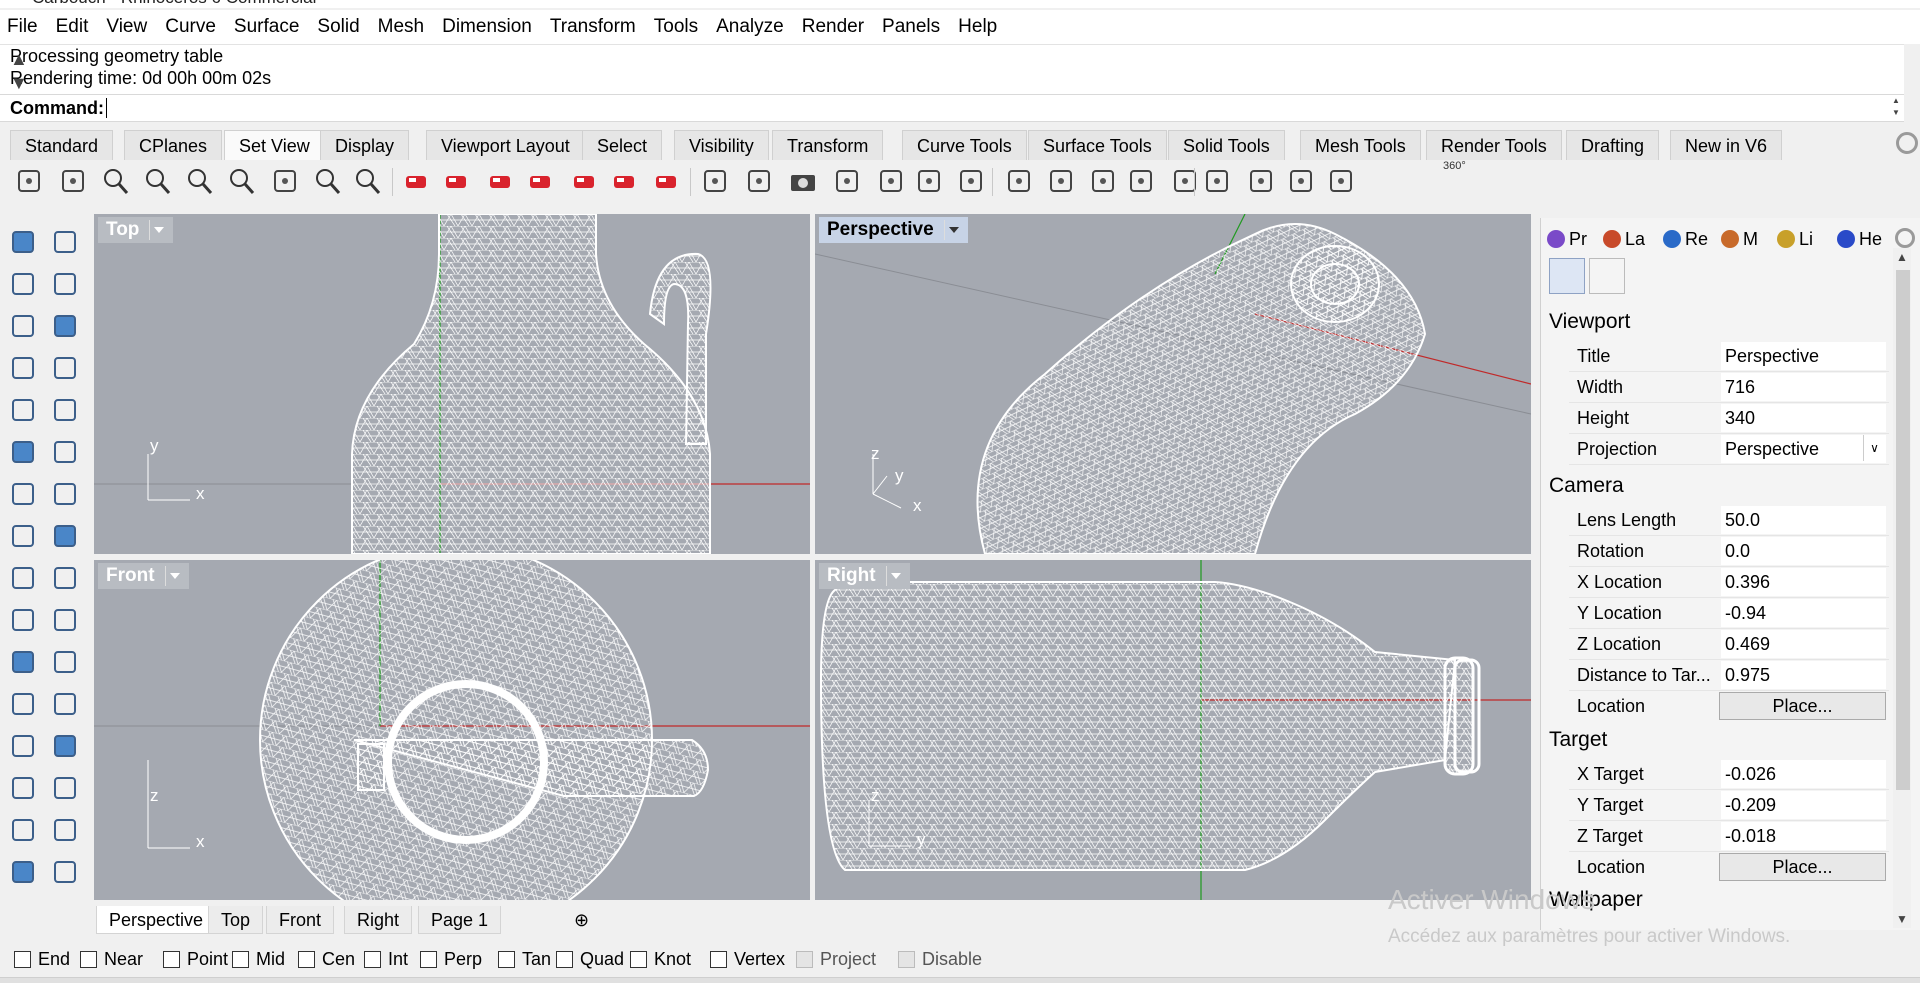 This screenshot has height=983, width=1920. What do you see at coordinates (62, 145) in the screenshot?
I see `tab-standard: Standard` at bounding box center [62, 145].